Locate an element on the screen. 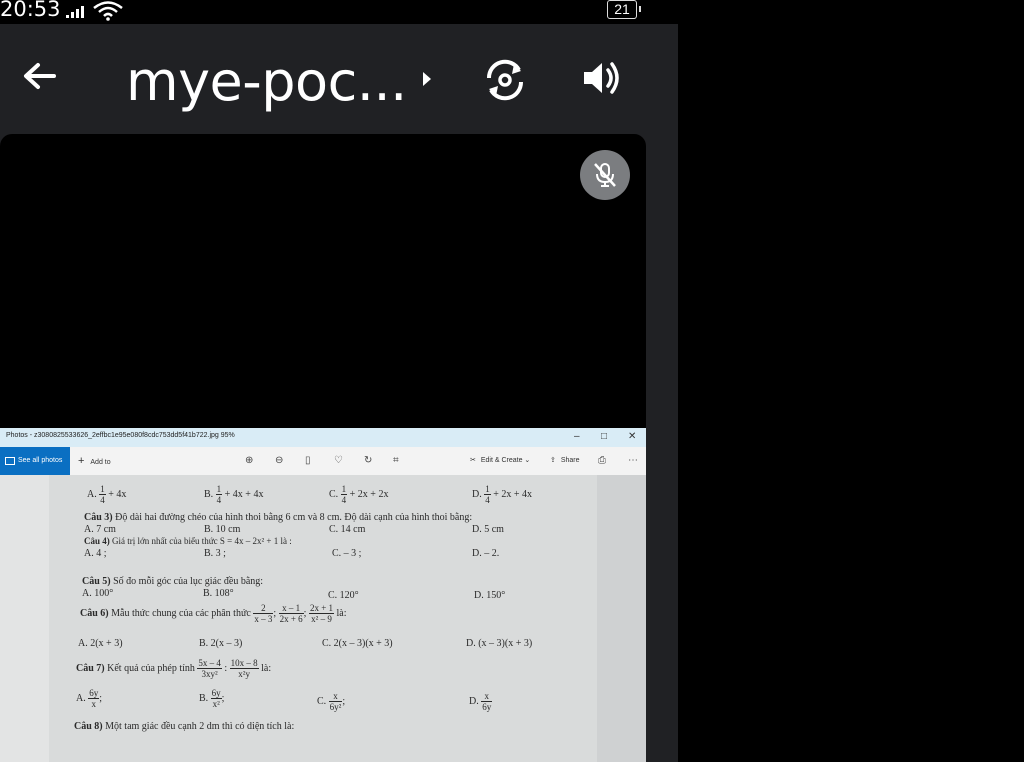 This screenshot has height=762, width=1024. q2-a-frac: 14 is located at coordinates (102, 494).